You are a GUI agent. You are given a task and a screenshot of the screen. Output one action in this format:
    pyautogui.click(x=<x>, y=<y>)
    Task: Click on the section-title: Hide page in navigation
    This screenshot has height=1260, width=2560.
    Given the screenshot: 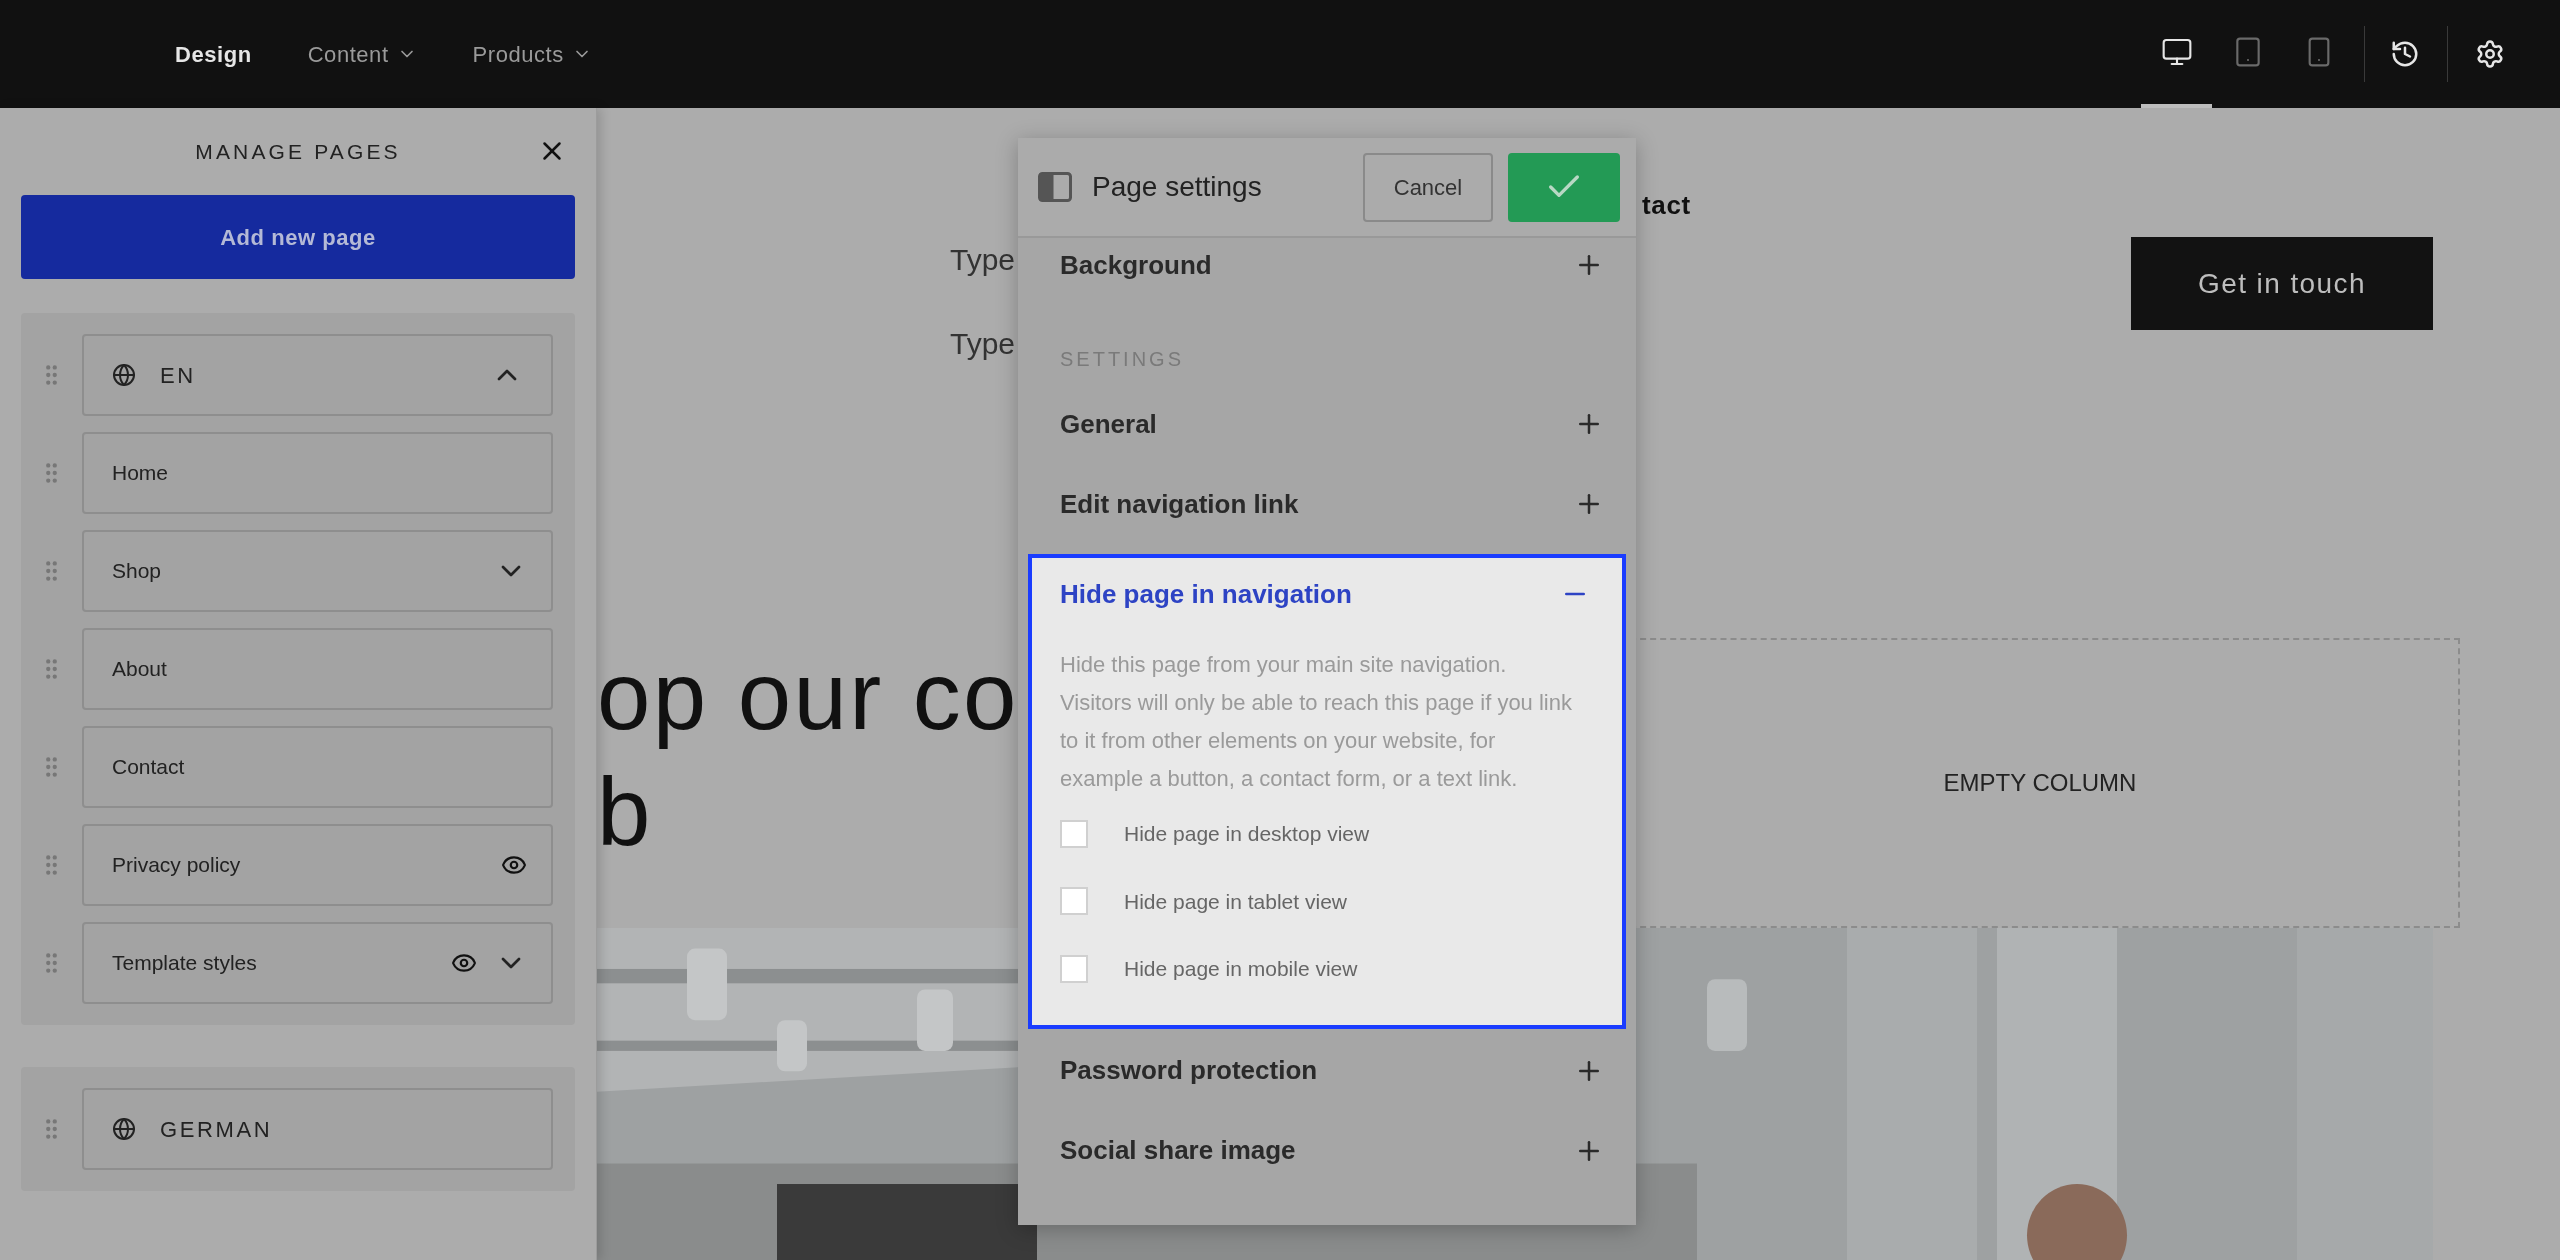 What is the action you would take?
    pyautogui.click(x=1206, y=594)
    